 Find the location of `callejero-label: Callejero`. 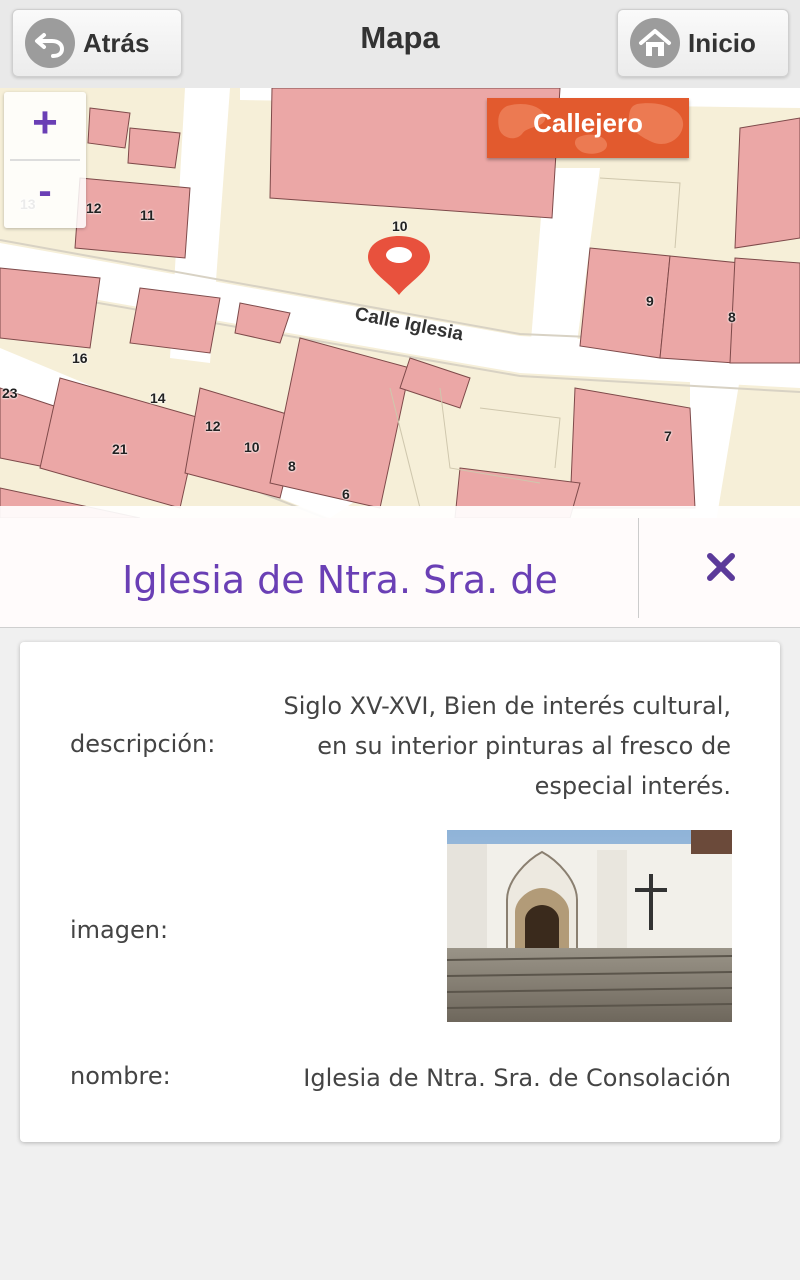

callejero-label: Callejero is located at coordinates (588, 123).